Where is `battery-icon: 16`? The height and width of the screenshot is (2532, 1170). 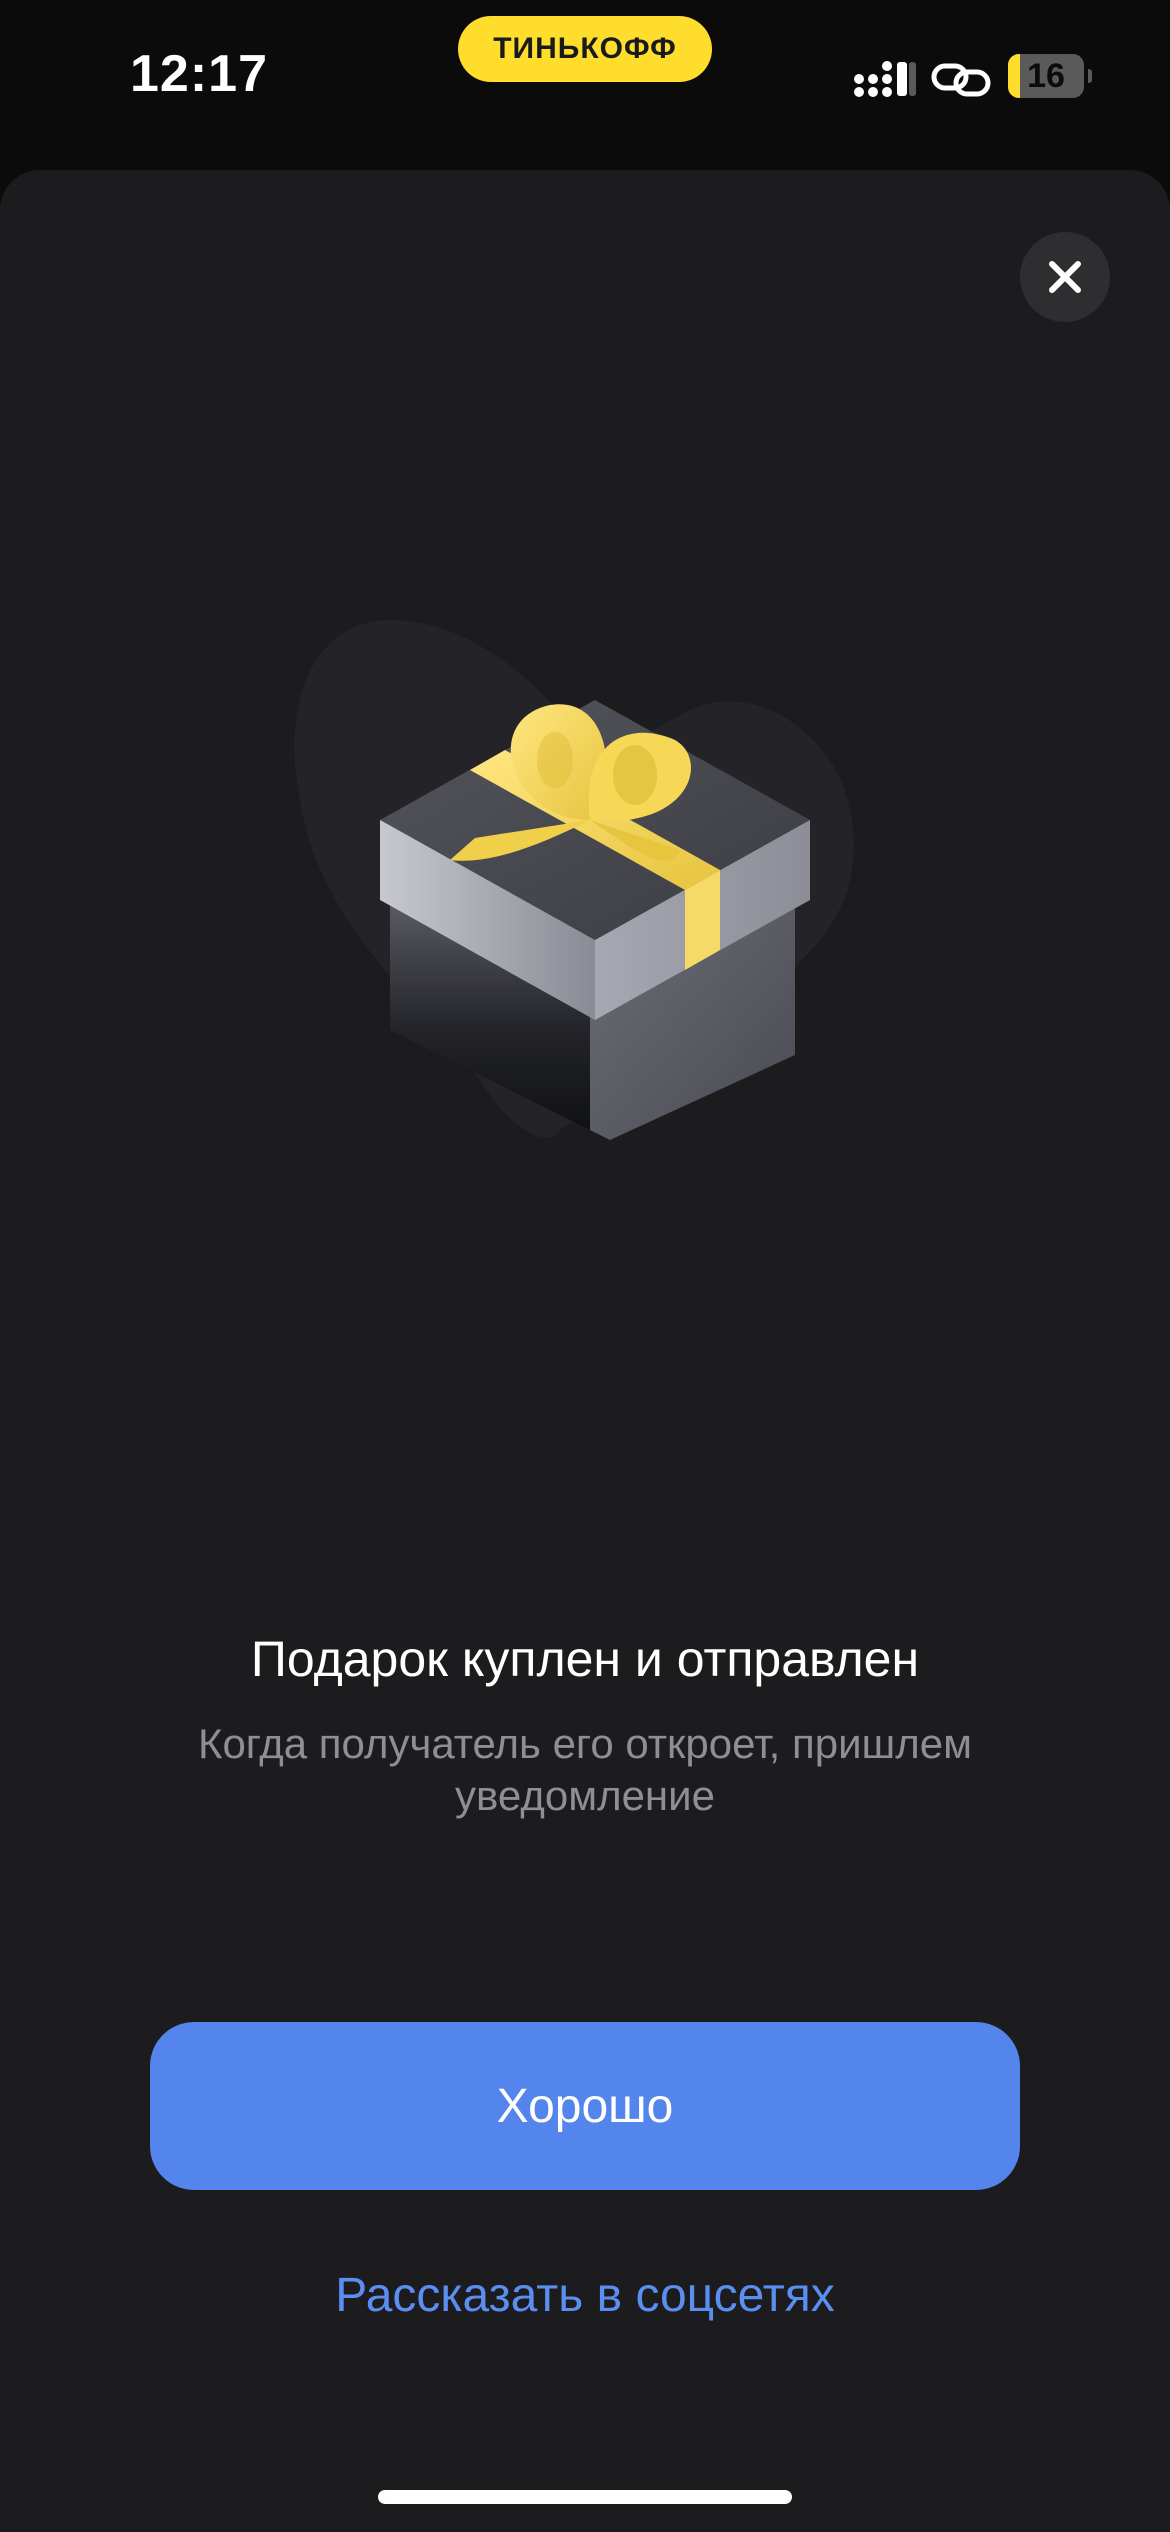
battery-icon: 16 is located at coordinates (1050, 76).